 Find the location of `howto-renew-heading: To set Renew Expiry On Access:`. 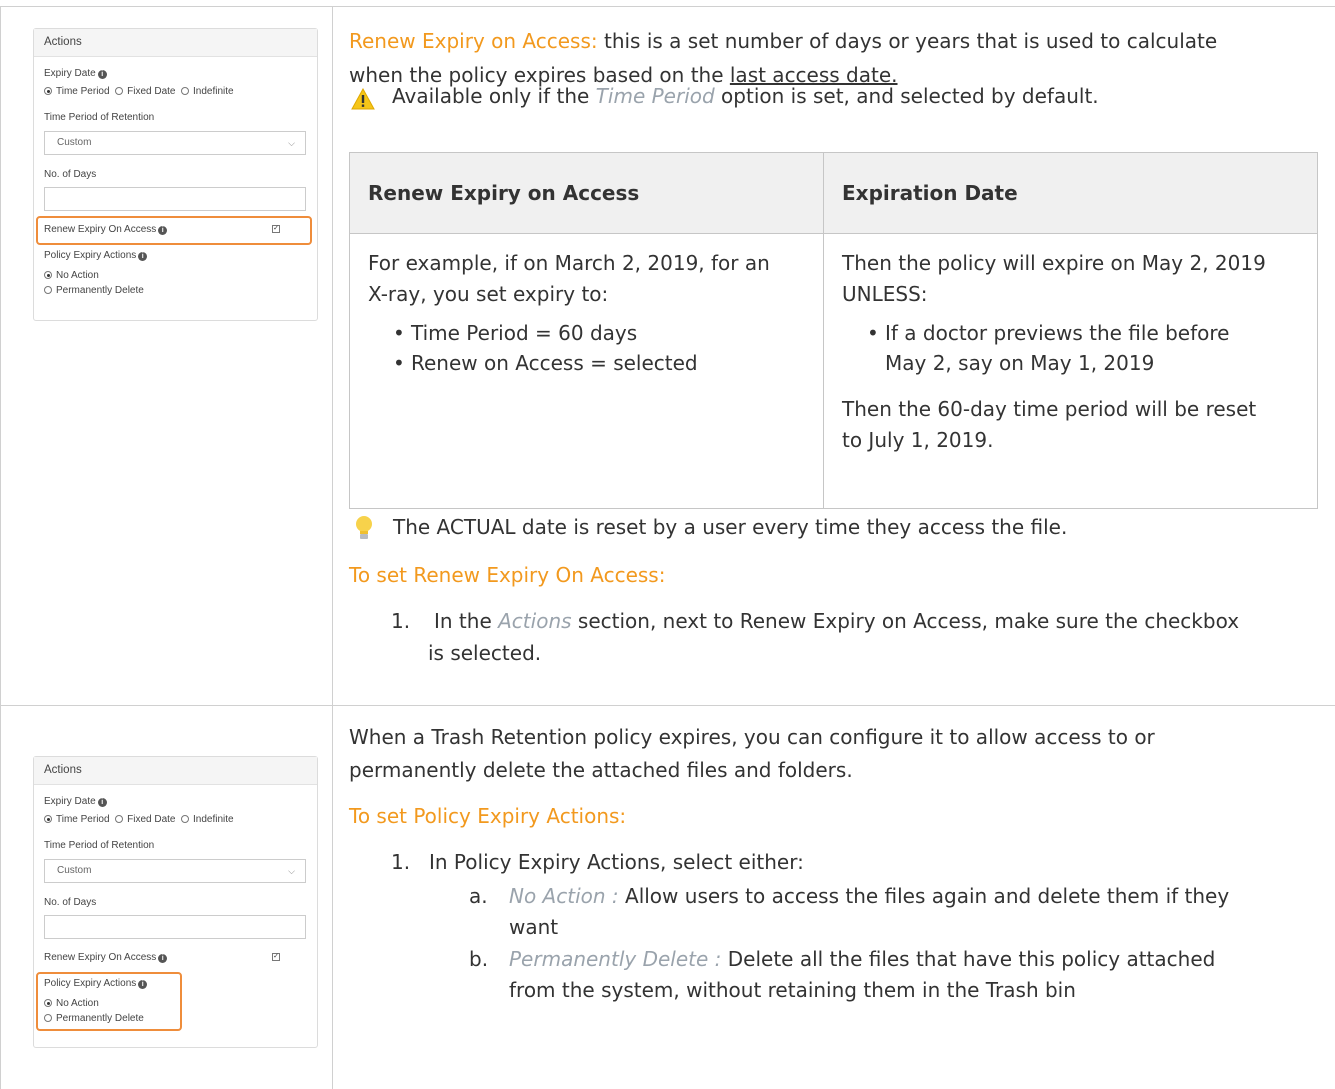

howto-renew-heading: To set Renew Expiry On Access: is located at coordinates (507, 575).